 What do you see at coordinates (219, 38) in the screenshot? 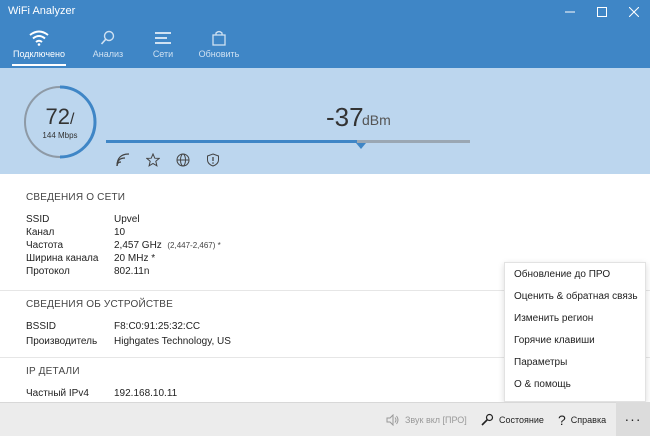
I see `shopping-bag-icon` at bounding box center [219, 38].